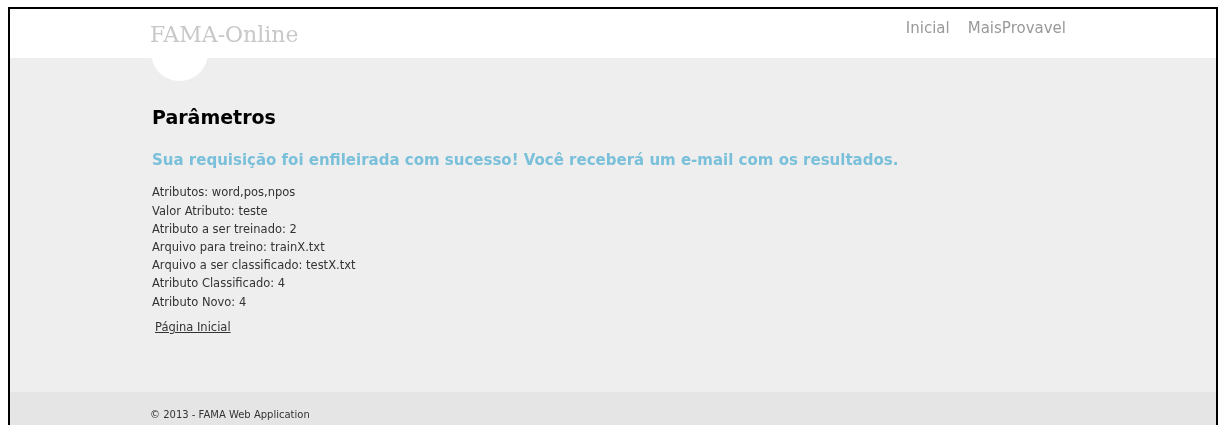 The width and height of the screenshot is (1220, 425). I want to click on page-title: Parâmetros, so click(214, 117).